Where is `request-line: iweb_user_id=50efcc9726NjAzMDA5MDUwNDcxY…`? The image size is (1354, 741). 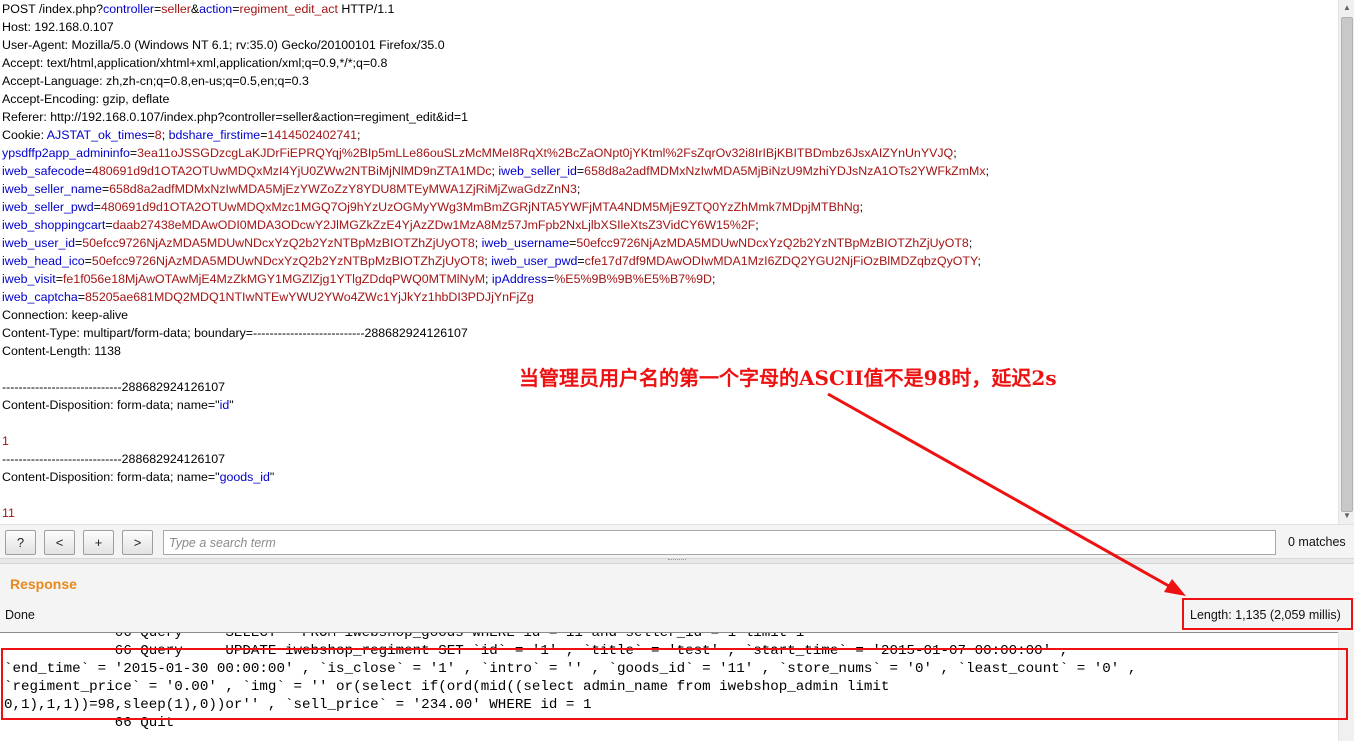 request-line: iweb_user_id=50efcc9726NjAzMDA5MDUwNDcxY… is located at coordinates (487, 243).